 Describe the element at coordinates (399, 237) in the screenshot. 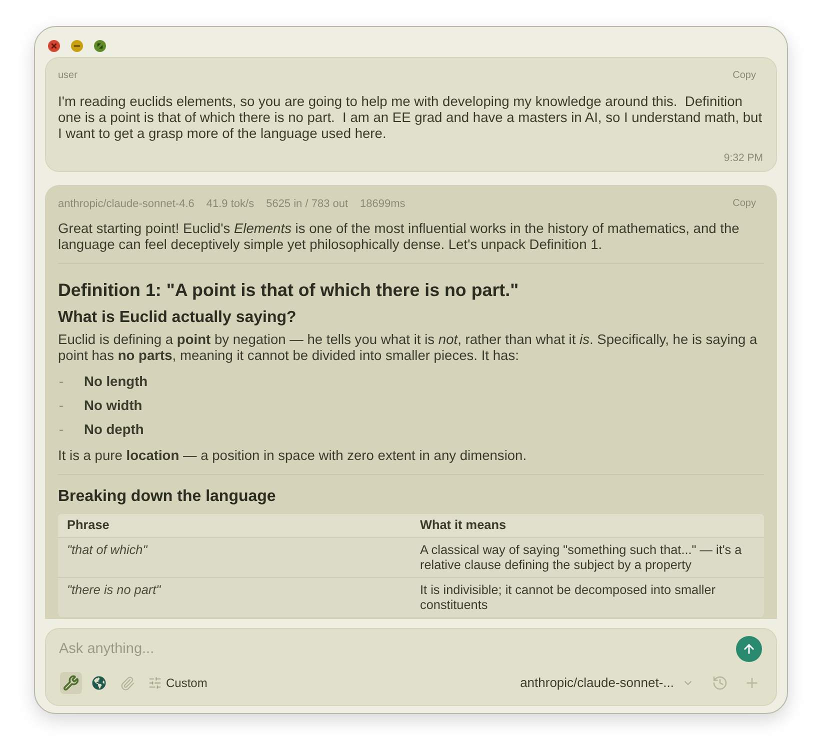

I see `message-text: Great starting point! Euclid's Elements is one of the most influential works in the history of mathematics, and the language can feel deceptively simple yet philosophically dense. Let's unpack Definition 1.` at that location.